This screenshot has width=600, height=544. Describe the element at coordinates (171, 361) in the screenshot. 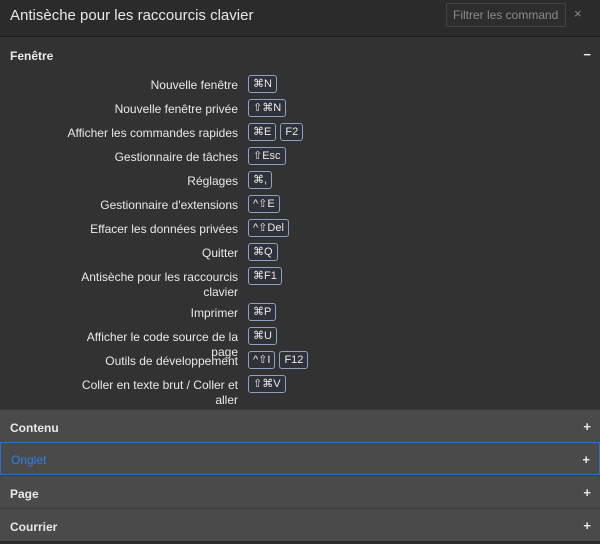

I see `shortcut-label: Outils de développement` at that location.